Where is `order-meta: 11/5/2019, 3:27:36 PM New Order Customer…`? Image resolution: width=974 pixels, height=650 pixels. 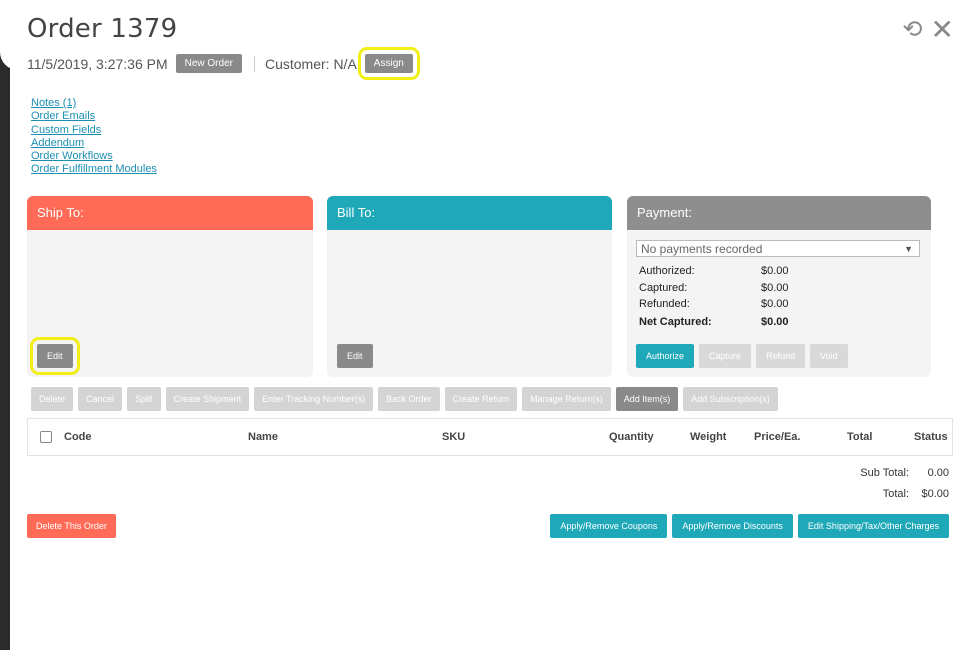 order-meta: 11/5/2019, 3:27:36 PM New Order Customer… is located at coordinates (223, 63).